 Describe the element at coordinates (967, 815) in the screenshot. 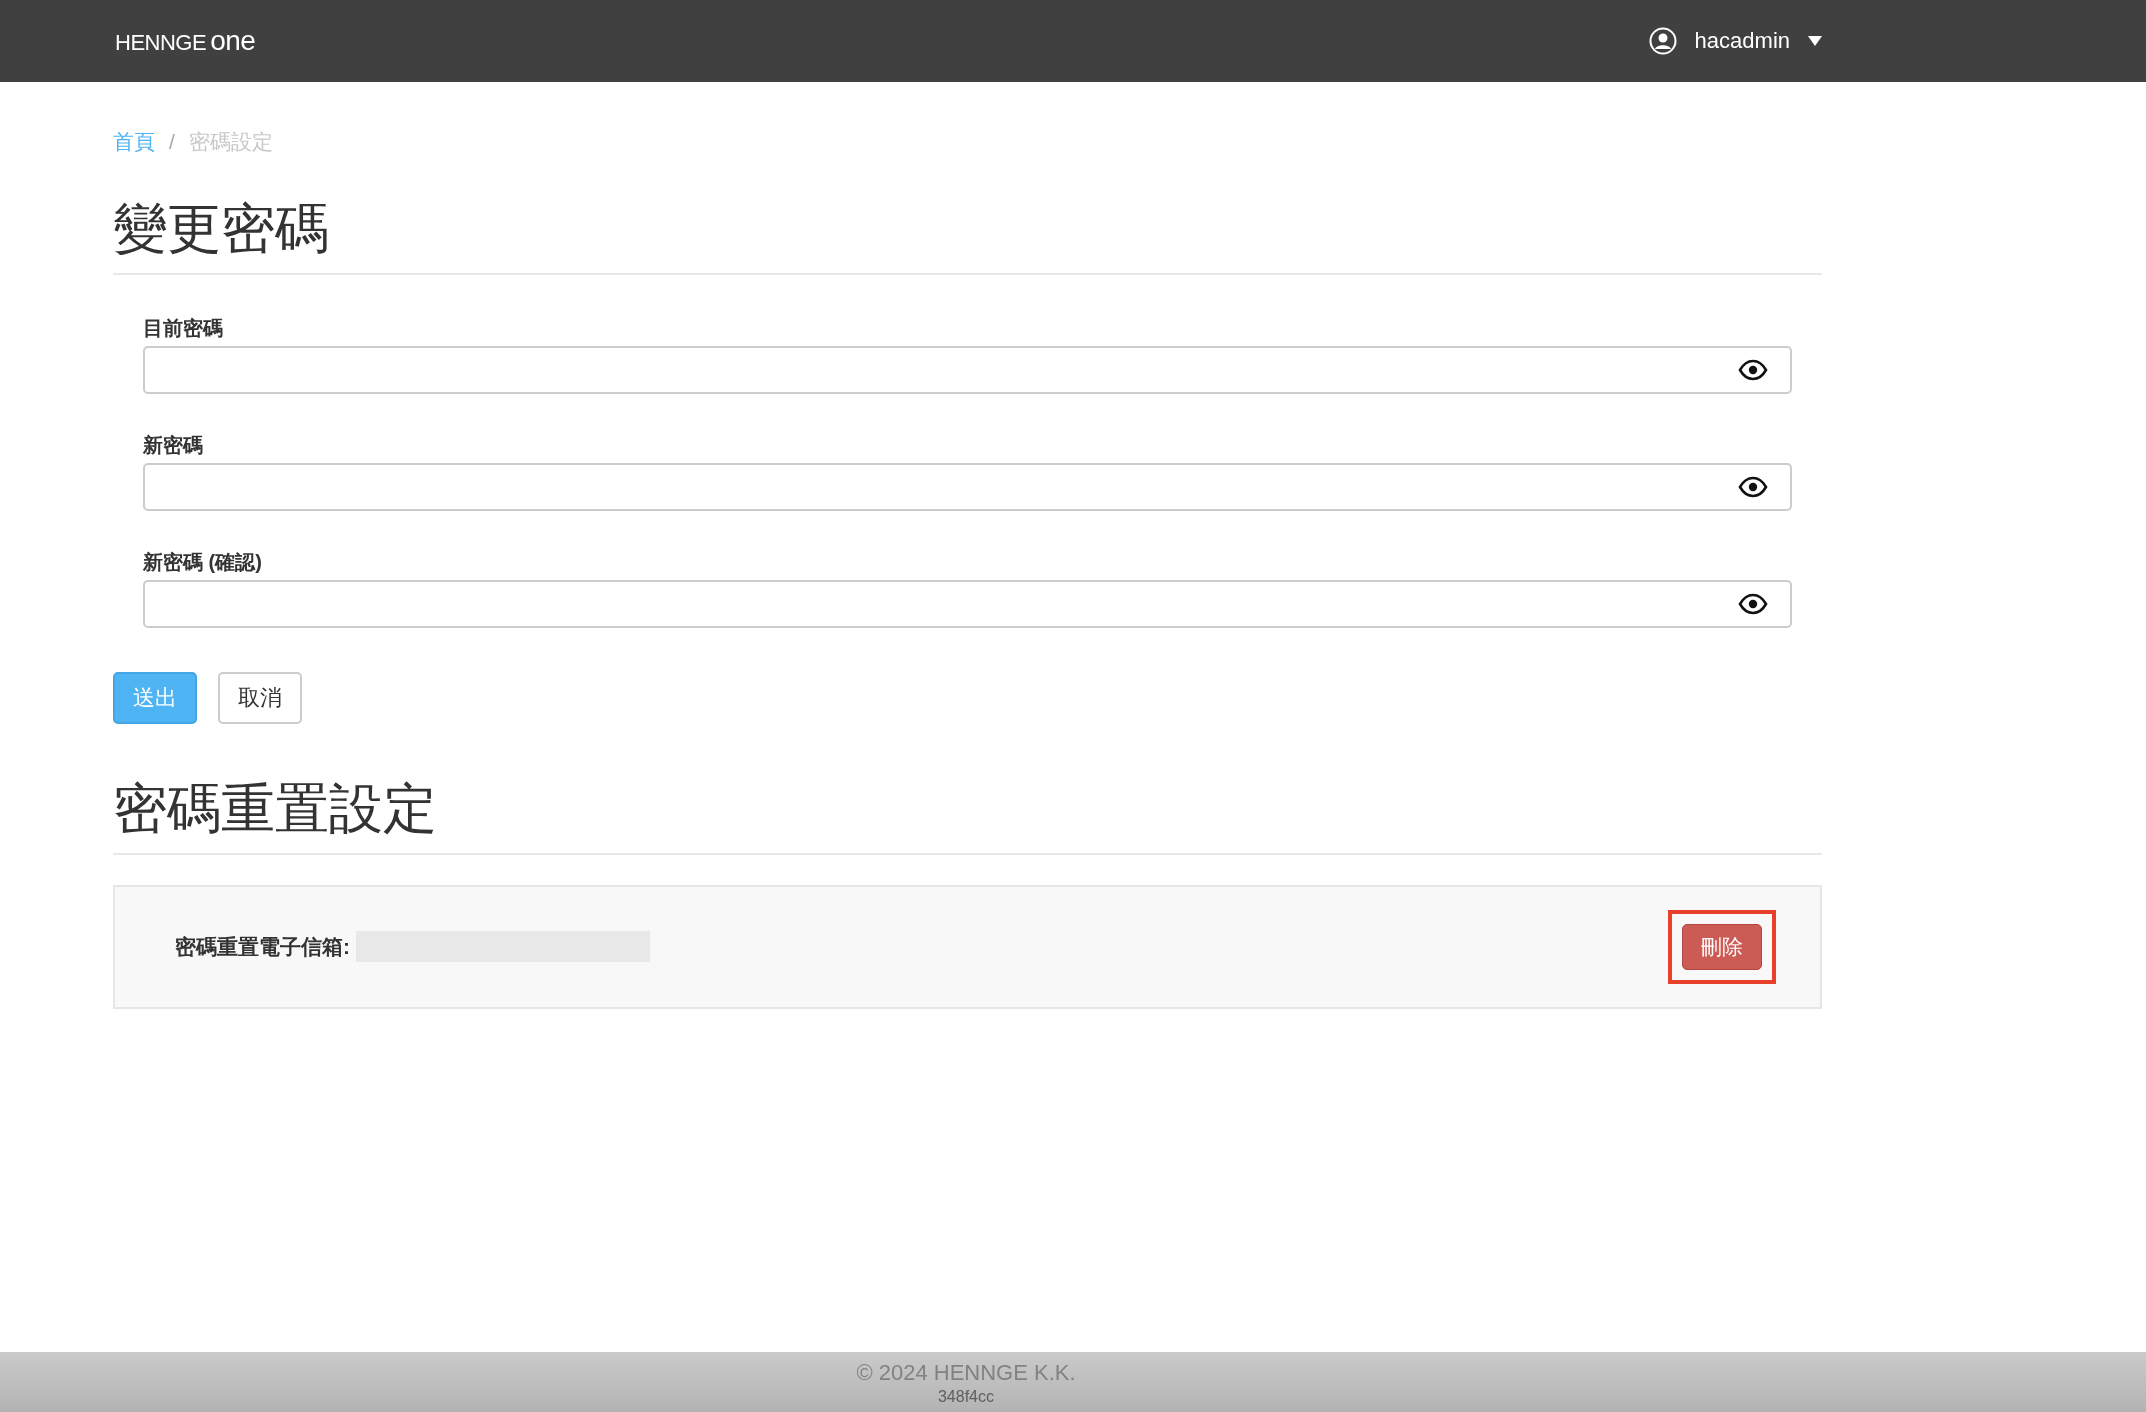

I see `section-title: 密碼重置設定` at that location.